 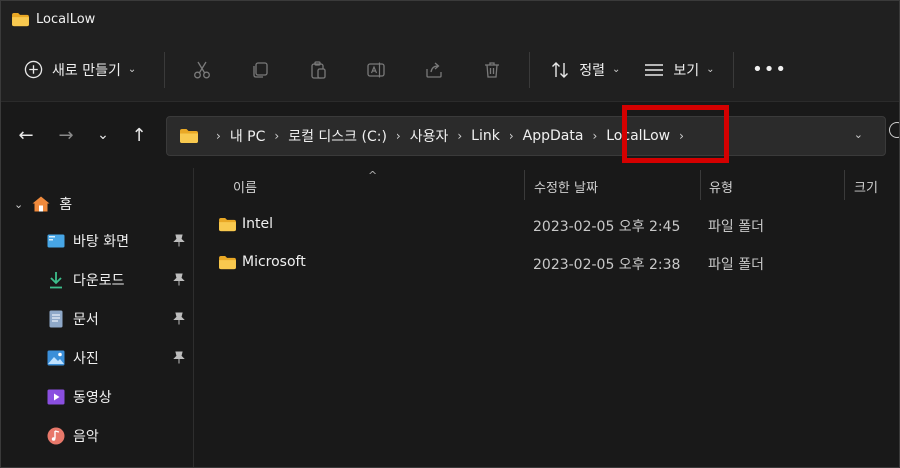 I want to click on address-history-dropdown: ⌄, so click(x=858, y=134).